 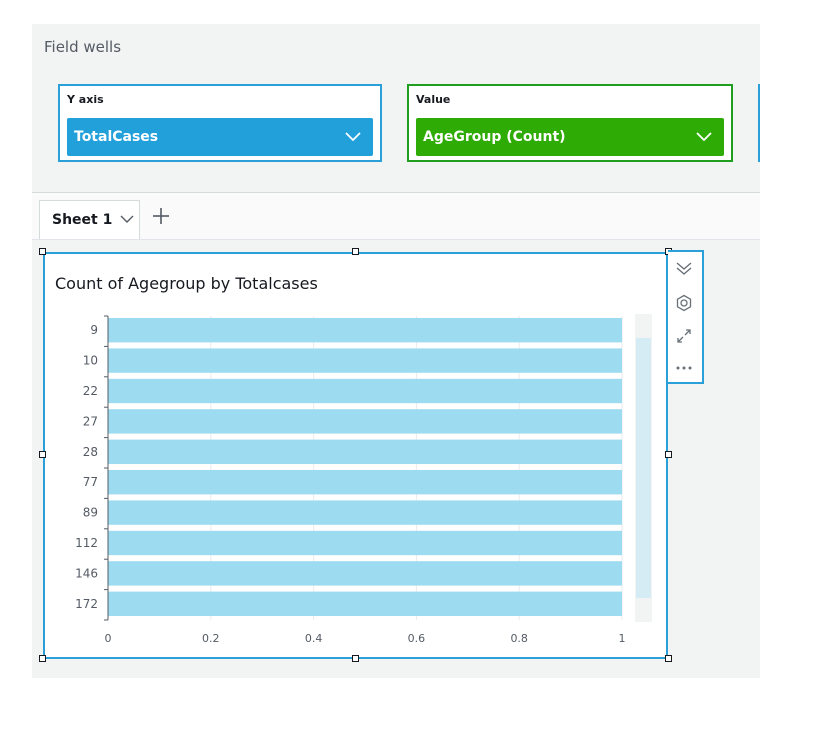 What do you see at coordinates (116, 137) in the screenshot?
I see `y-axis-field-name: TotalCases` at bounding box center [116, 137].